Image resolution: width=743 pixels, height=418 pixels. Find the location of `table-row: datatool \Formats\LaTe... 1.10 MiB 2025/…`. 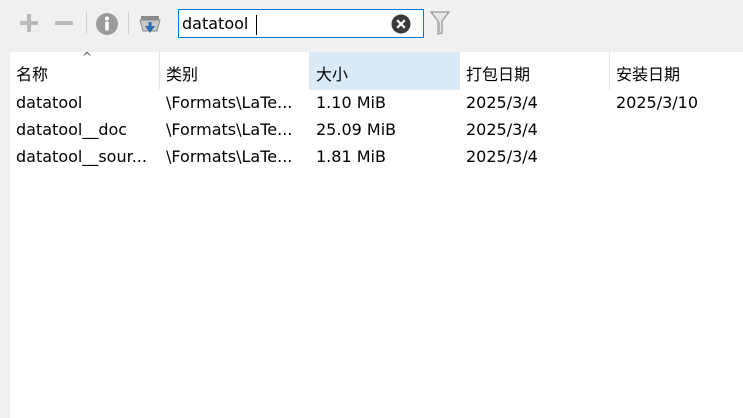

table-row: datatool \Formats\LaTe... 1.10 MiB 2025/… is located at coordinates (376, 102).